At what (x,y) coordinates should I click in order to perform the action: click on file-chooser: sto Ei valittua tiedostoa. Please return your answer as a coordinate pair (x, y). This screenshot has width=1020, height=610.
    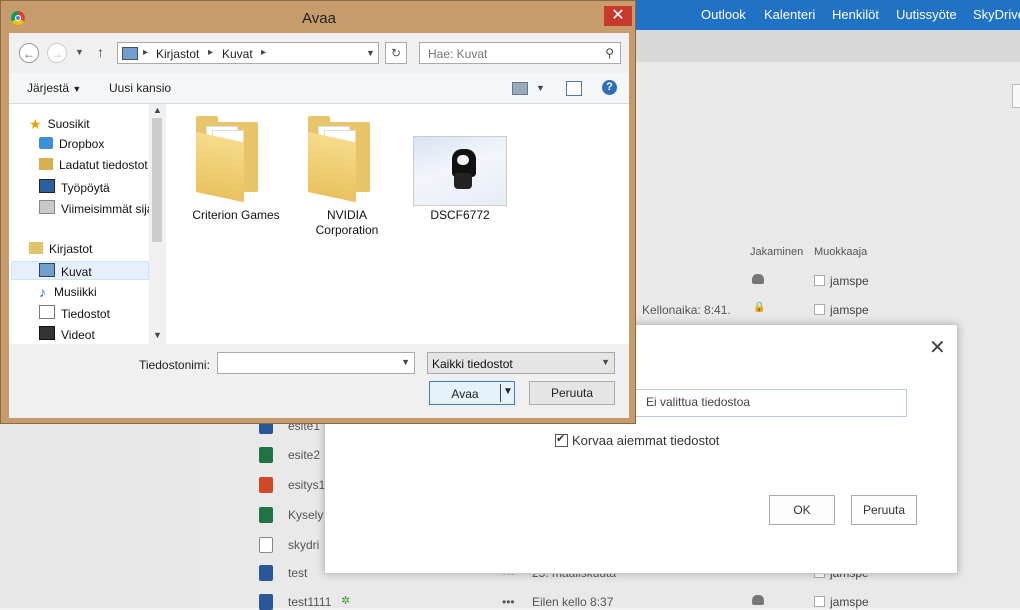
    Looking at the image, I should click on (756, 403).